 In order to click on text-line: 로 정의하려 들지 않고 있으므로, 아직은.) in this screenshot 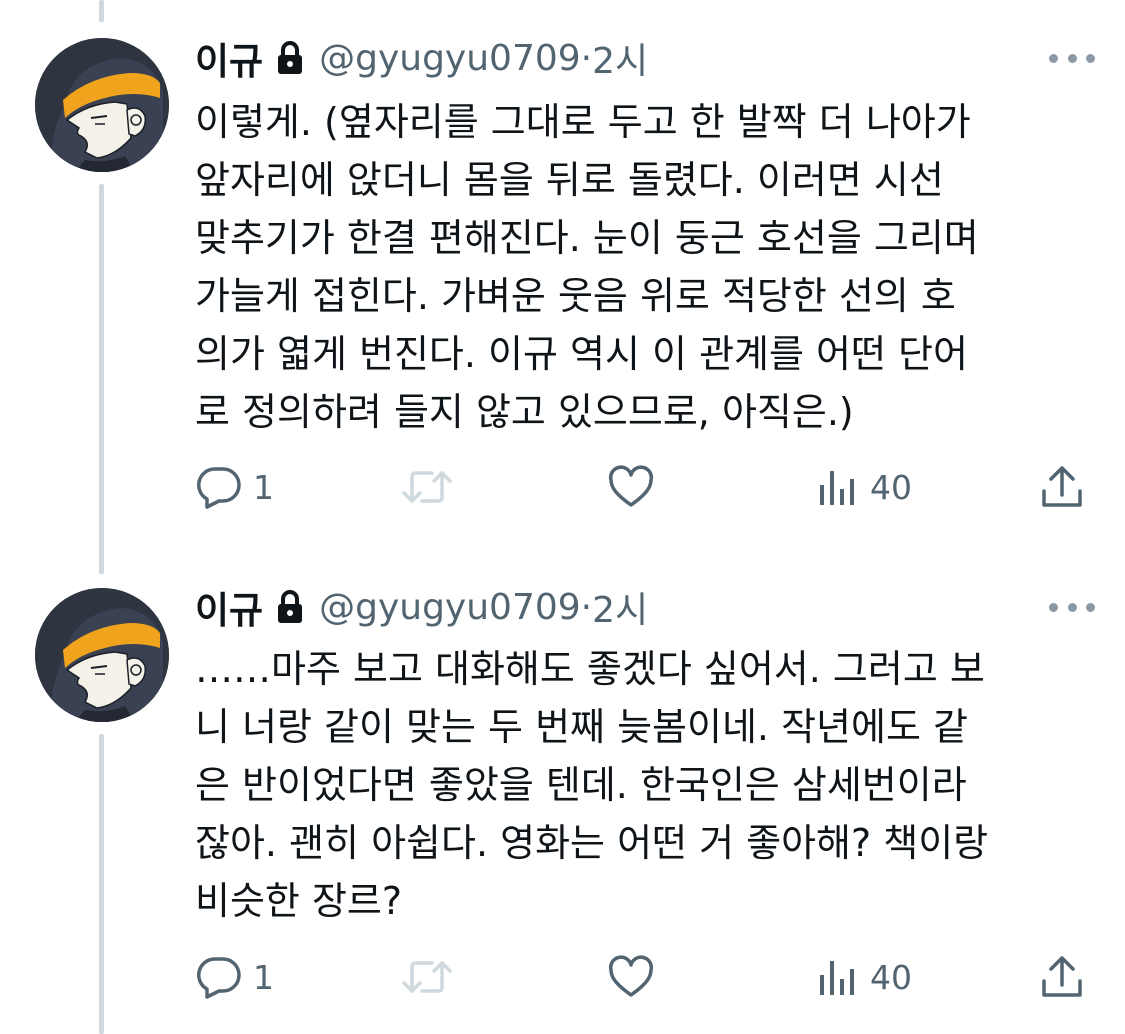, I will do `click(524, 412)`.